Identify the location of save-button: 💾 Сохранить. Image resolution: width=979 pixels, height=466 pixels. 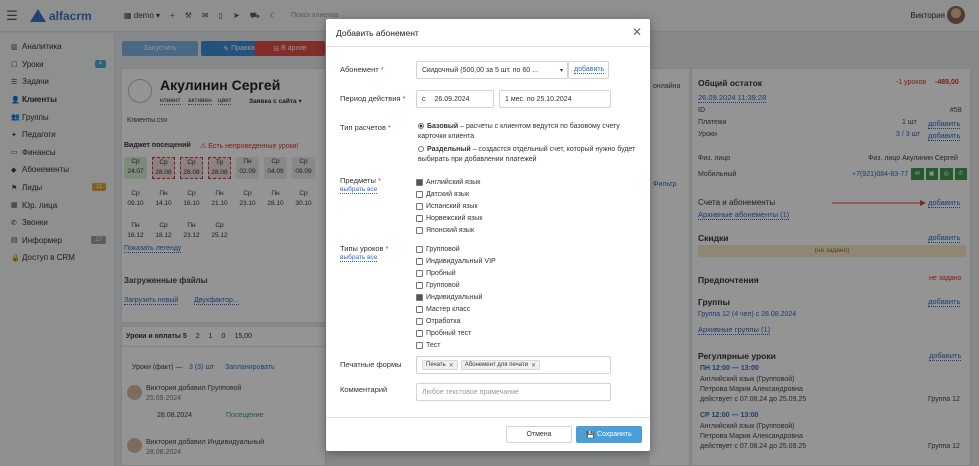
(609, 434).